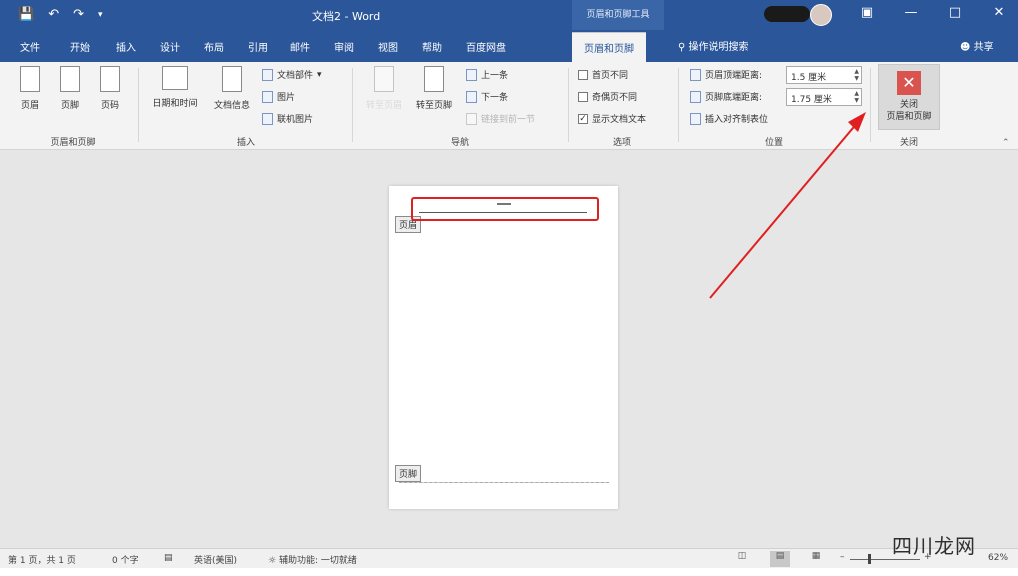 The image size is (1018, 576). Describe the element at coordinates (607, 96) in the screenshot. I see `different-odd-even-checkbox: 奇偶页不同` at that location.